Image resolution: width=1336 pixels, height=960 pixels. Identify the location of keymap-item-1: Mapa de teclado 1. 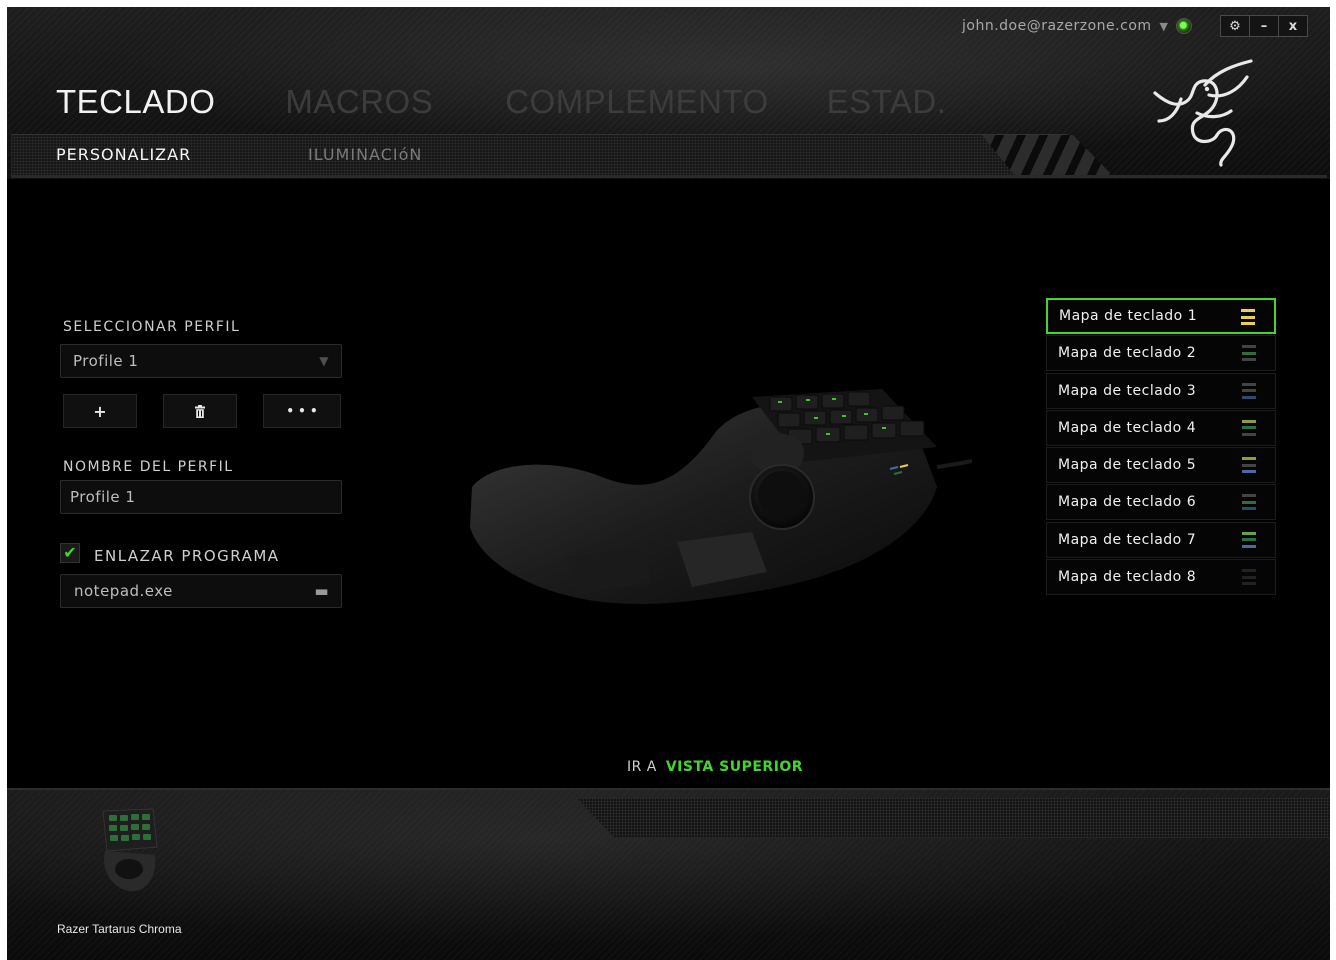
(1161, 316).